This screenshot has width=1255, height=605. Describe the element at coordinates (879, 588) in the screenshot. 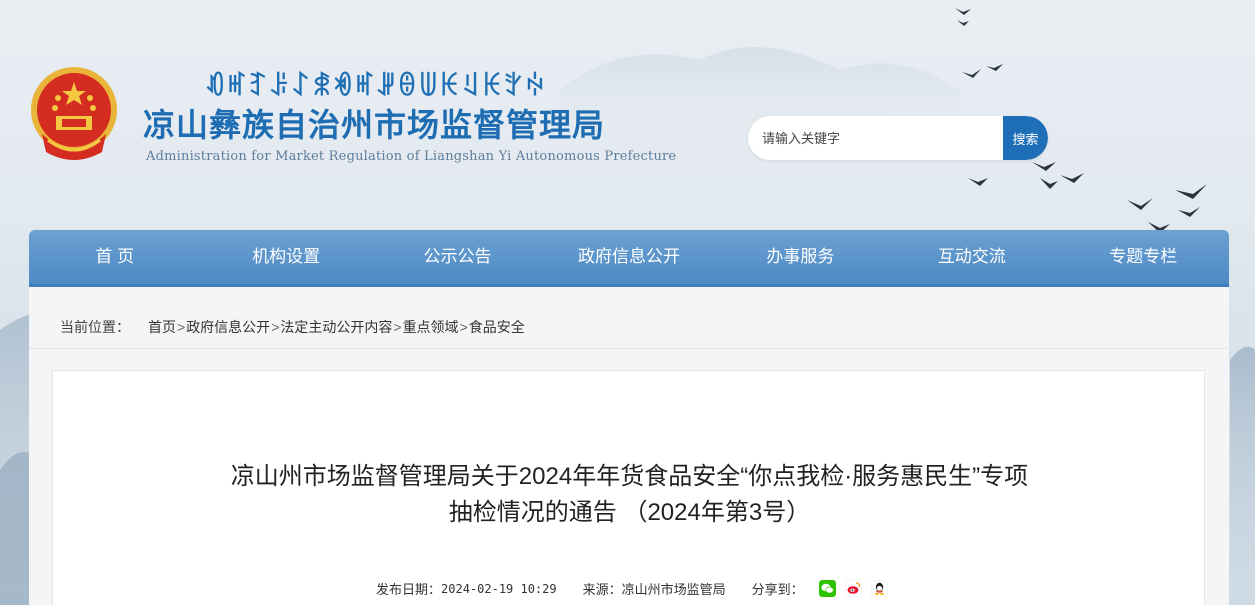

I see `qq-icon` at that location.